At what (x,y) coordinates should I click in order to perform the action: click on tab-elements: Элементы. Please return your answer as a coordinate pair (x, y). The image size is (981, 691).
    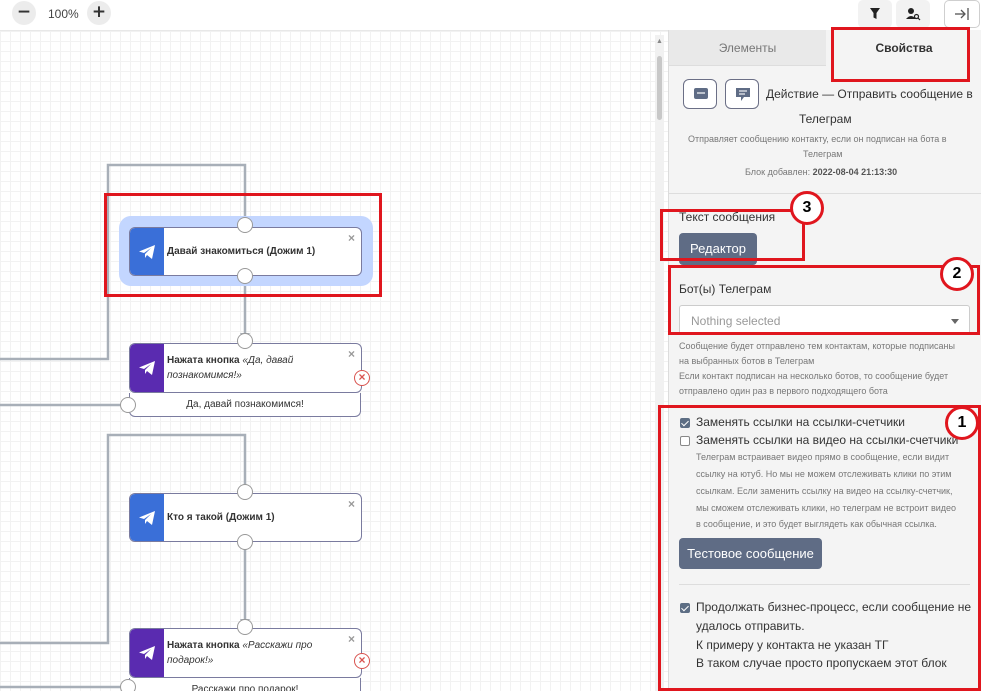
    Looking at the image, I should click on (747, 48).